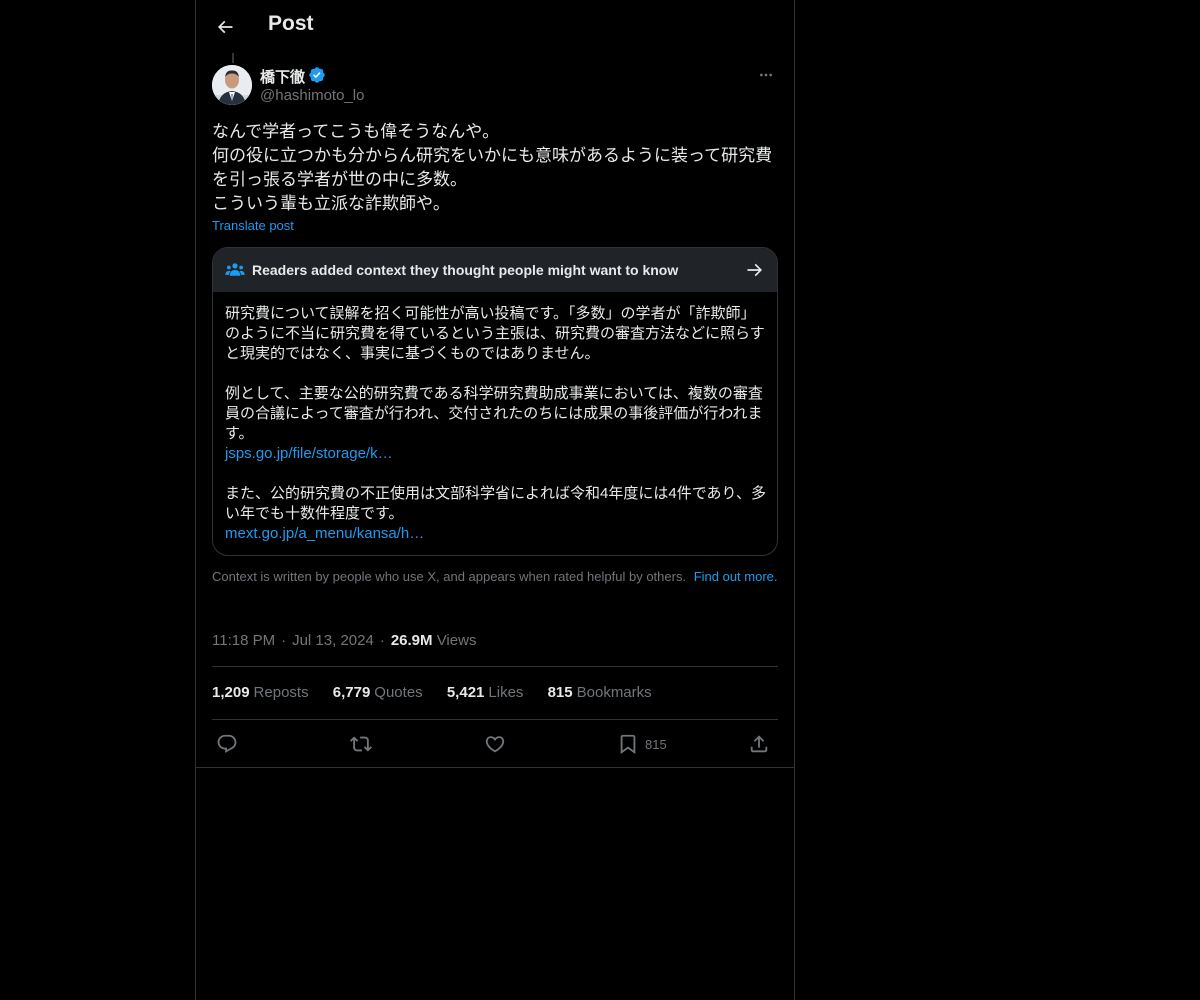  I want to click on post-meta: 11:18 PM · Jul 13, 2024 · 26.9M Views, so click(344, 641).